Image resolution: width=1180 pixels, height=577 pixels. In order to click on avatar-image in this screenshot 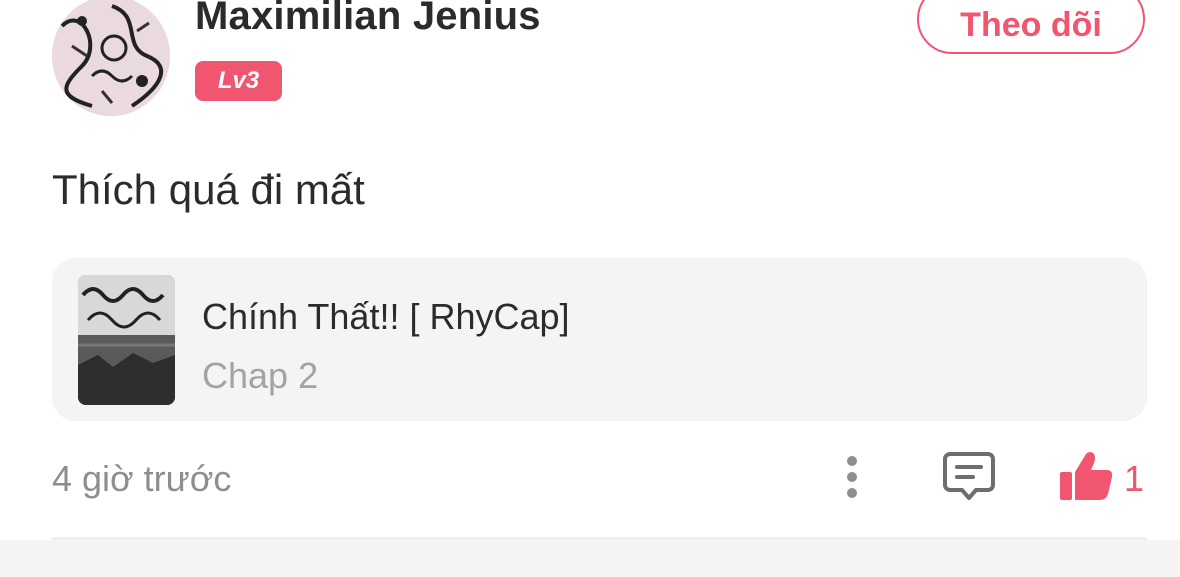, I will do `click(111, 58)`.